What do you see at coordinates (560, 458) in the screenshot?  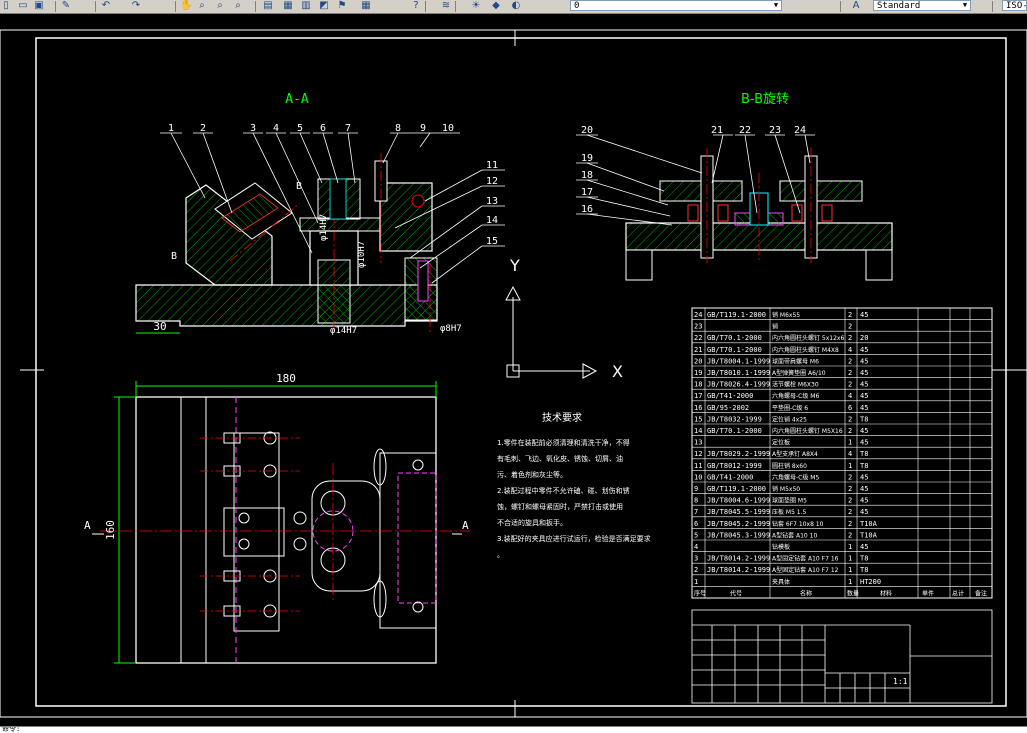 I see `tech-line: 有毛刺、飞边、氧化皮、锈蚀、切屑、油` at bounding box center [560, 458].